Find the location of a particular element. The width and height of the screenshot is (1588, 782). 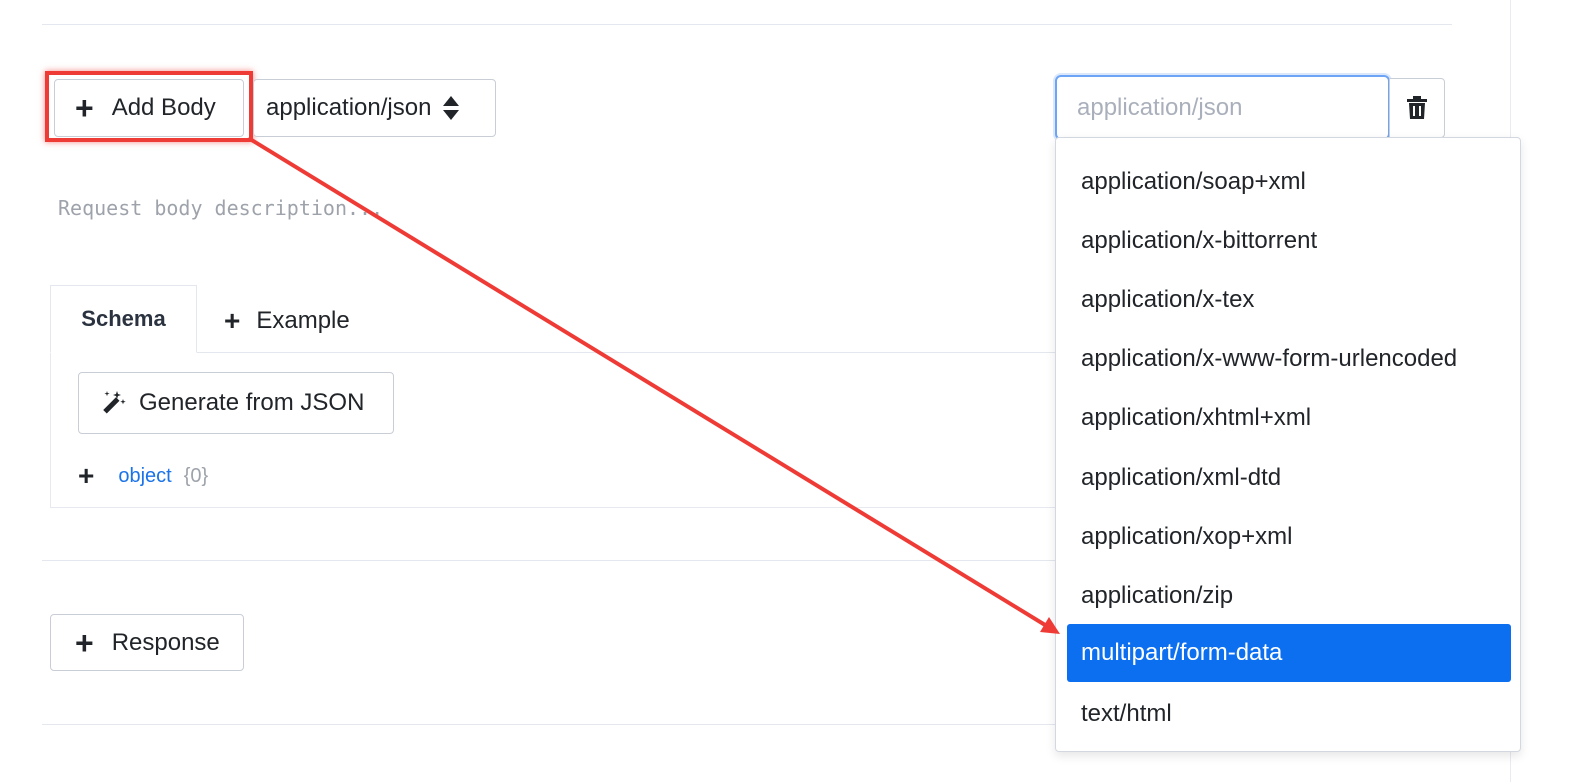

delete-body-button is located at coordinates (1417, 108).